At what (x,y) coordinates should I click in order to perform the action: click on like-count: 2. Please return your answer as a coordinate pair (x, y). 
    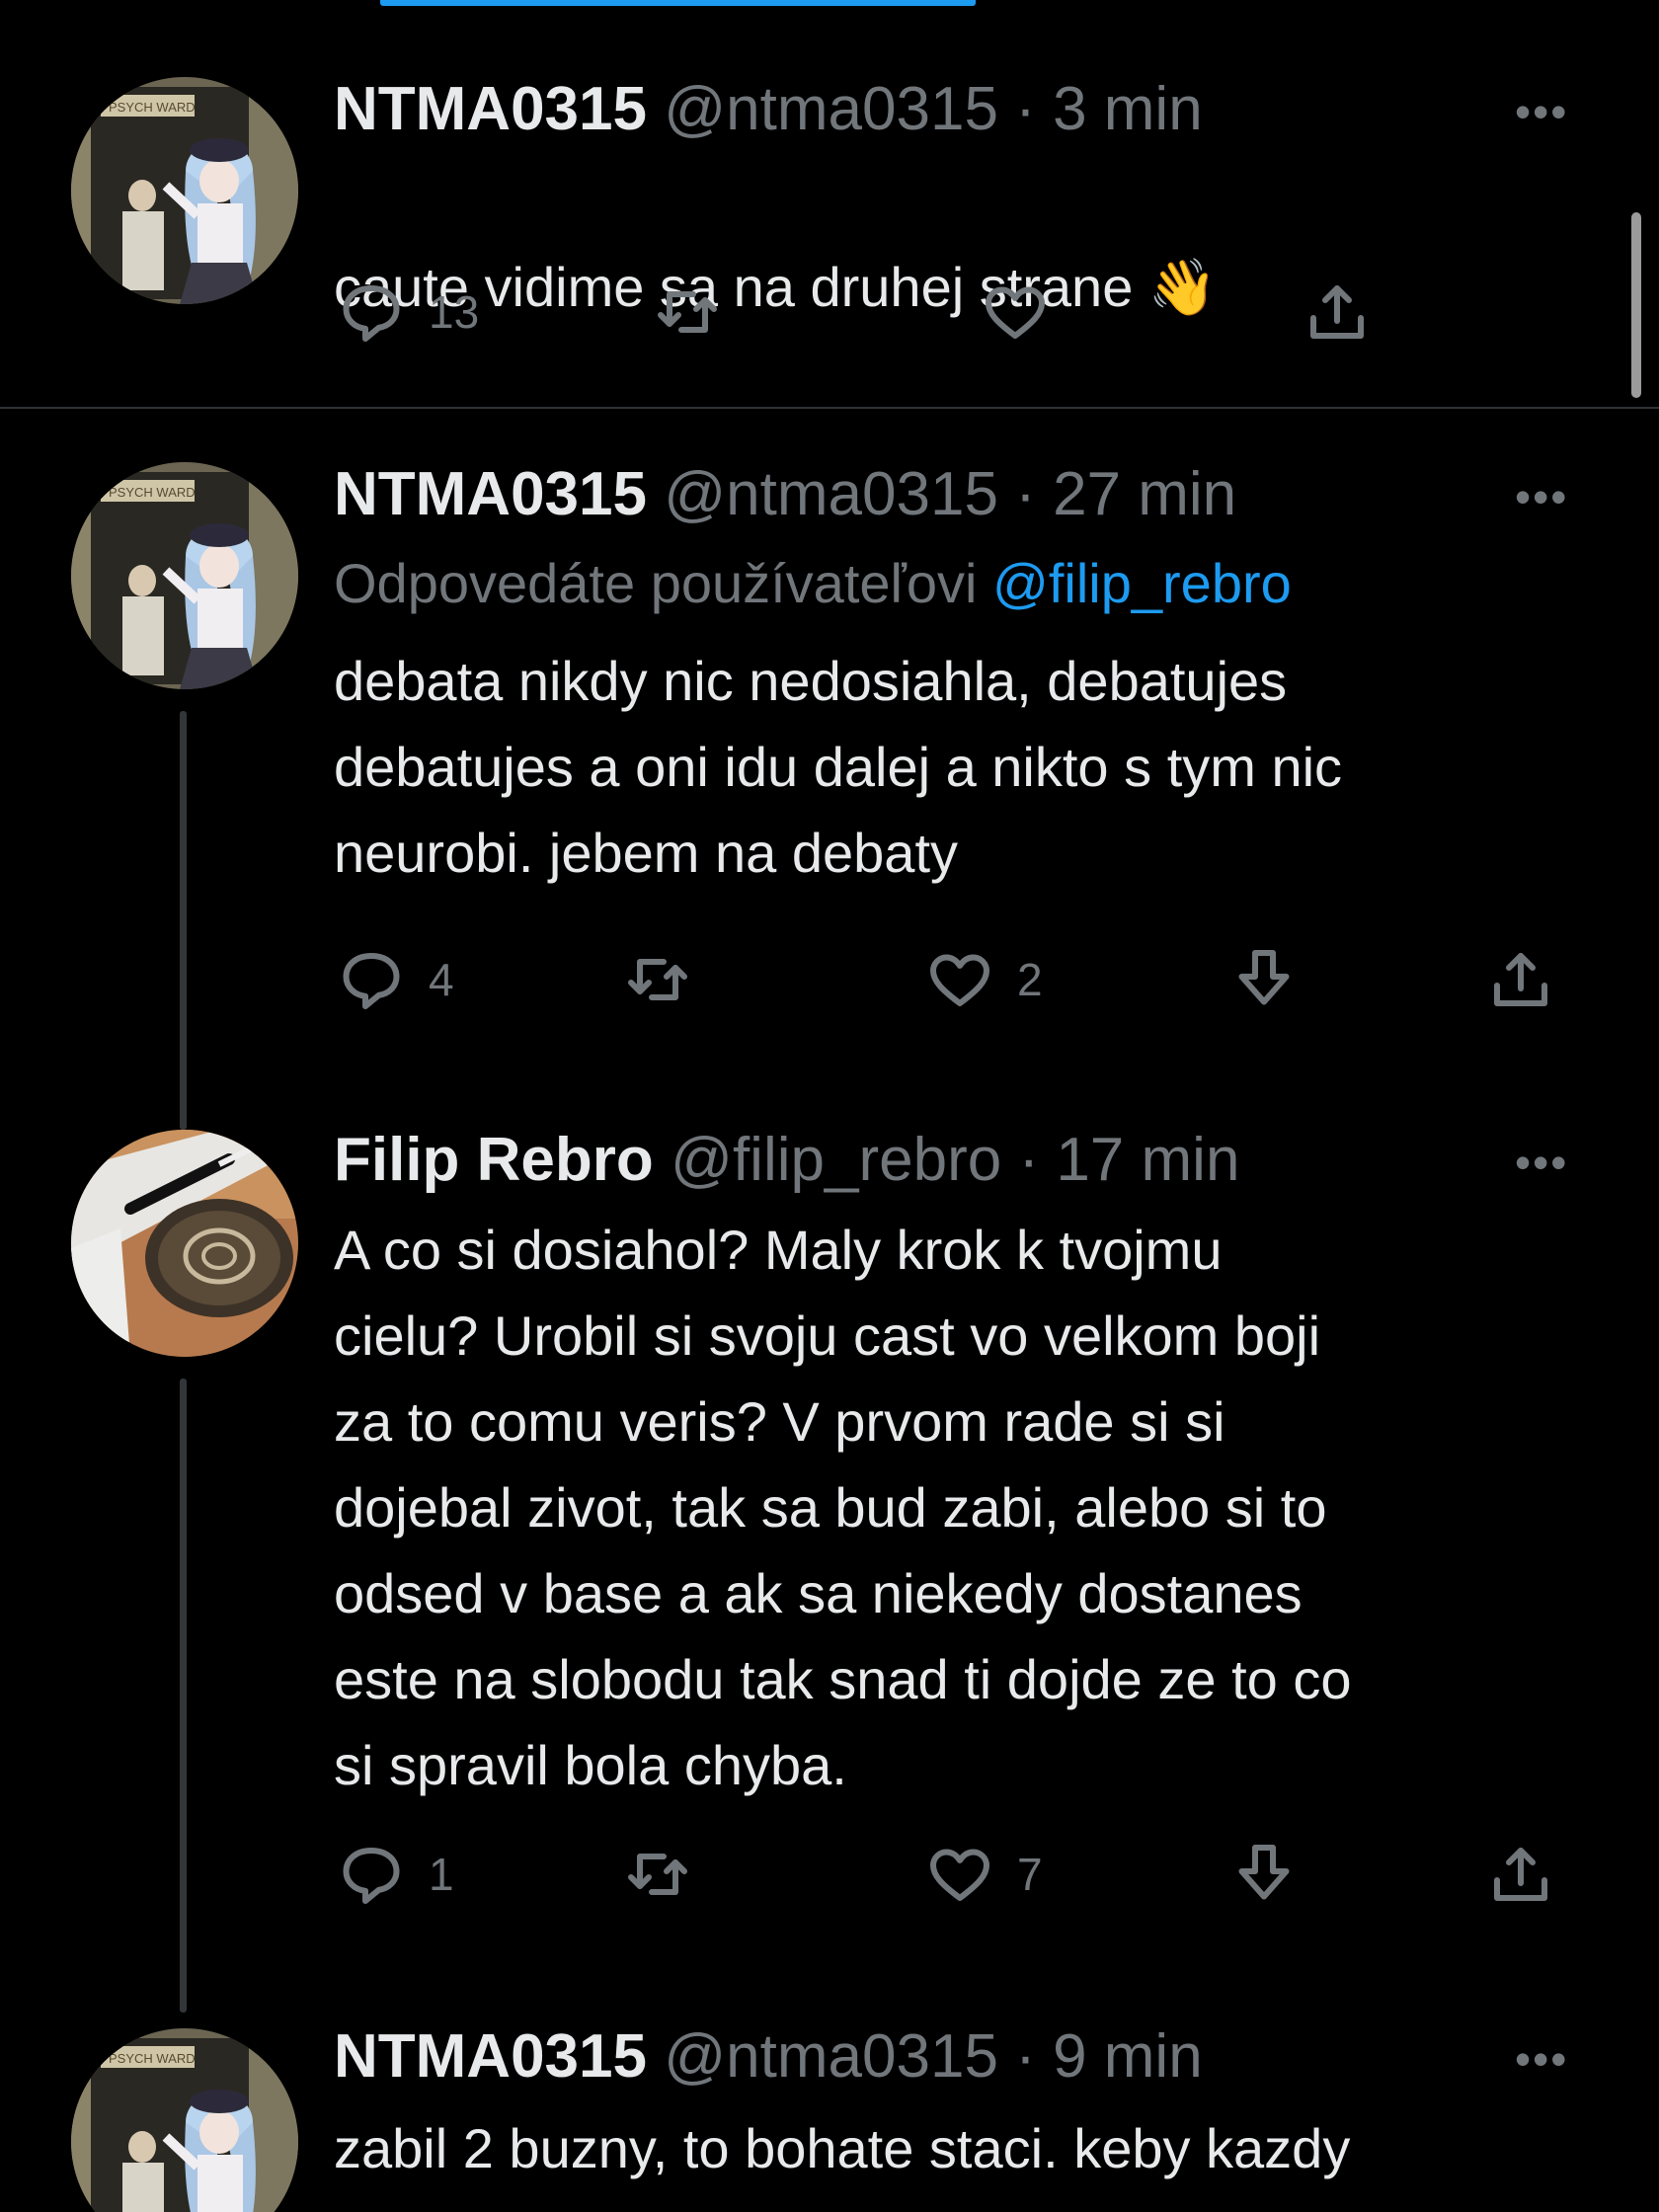
    Looking at the image, I should click on (1030, 980).